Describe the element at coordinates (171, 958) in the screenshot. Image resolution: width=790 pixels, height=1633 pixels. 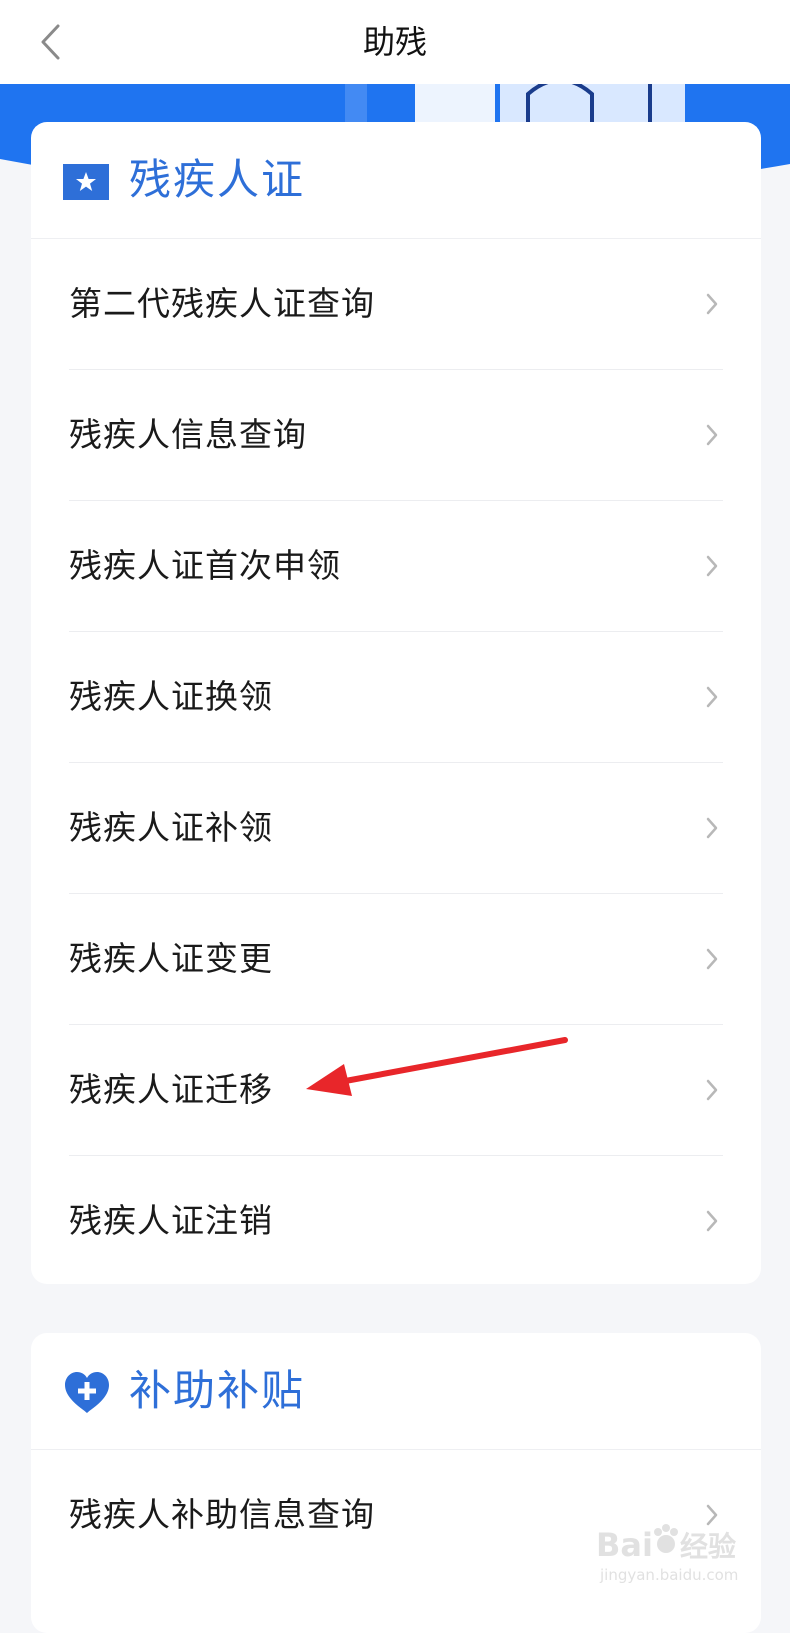
I see `menu-item-label: 残疾人证变更` at that location.